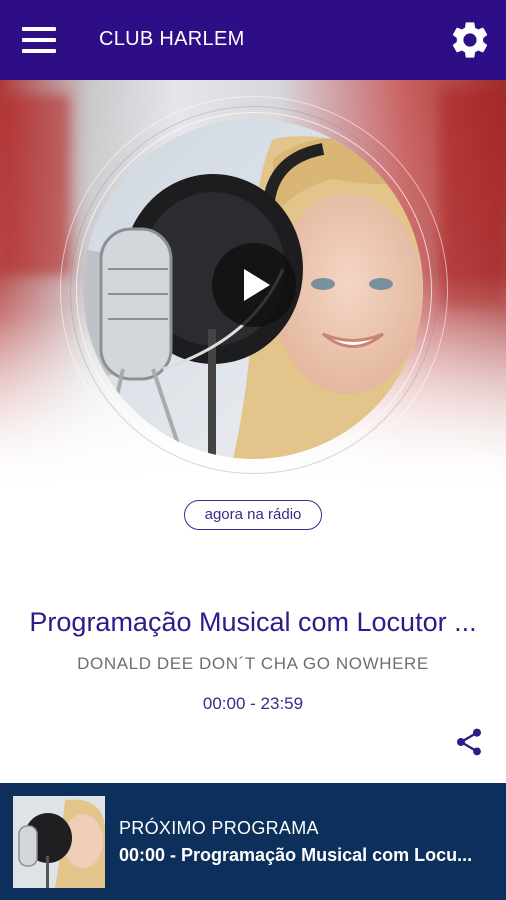 This screenshot has width=506, height=900. What do you see at coordinates (39, 40) in the screenshot?
I see `menu-icon` at bounding box center [39, 40].